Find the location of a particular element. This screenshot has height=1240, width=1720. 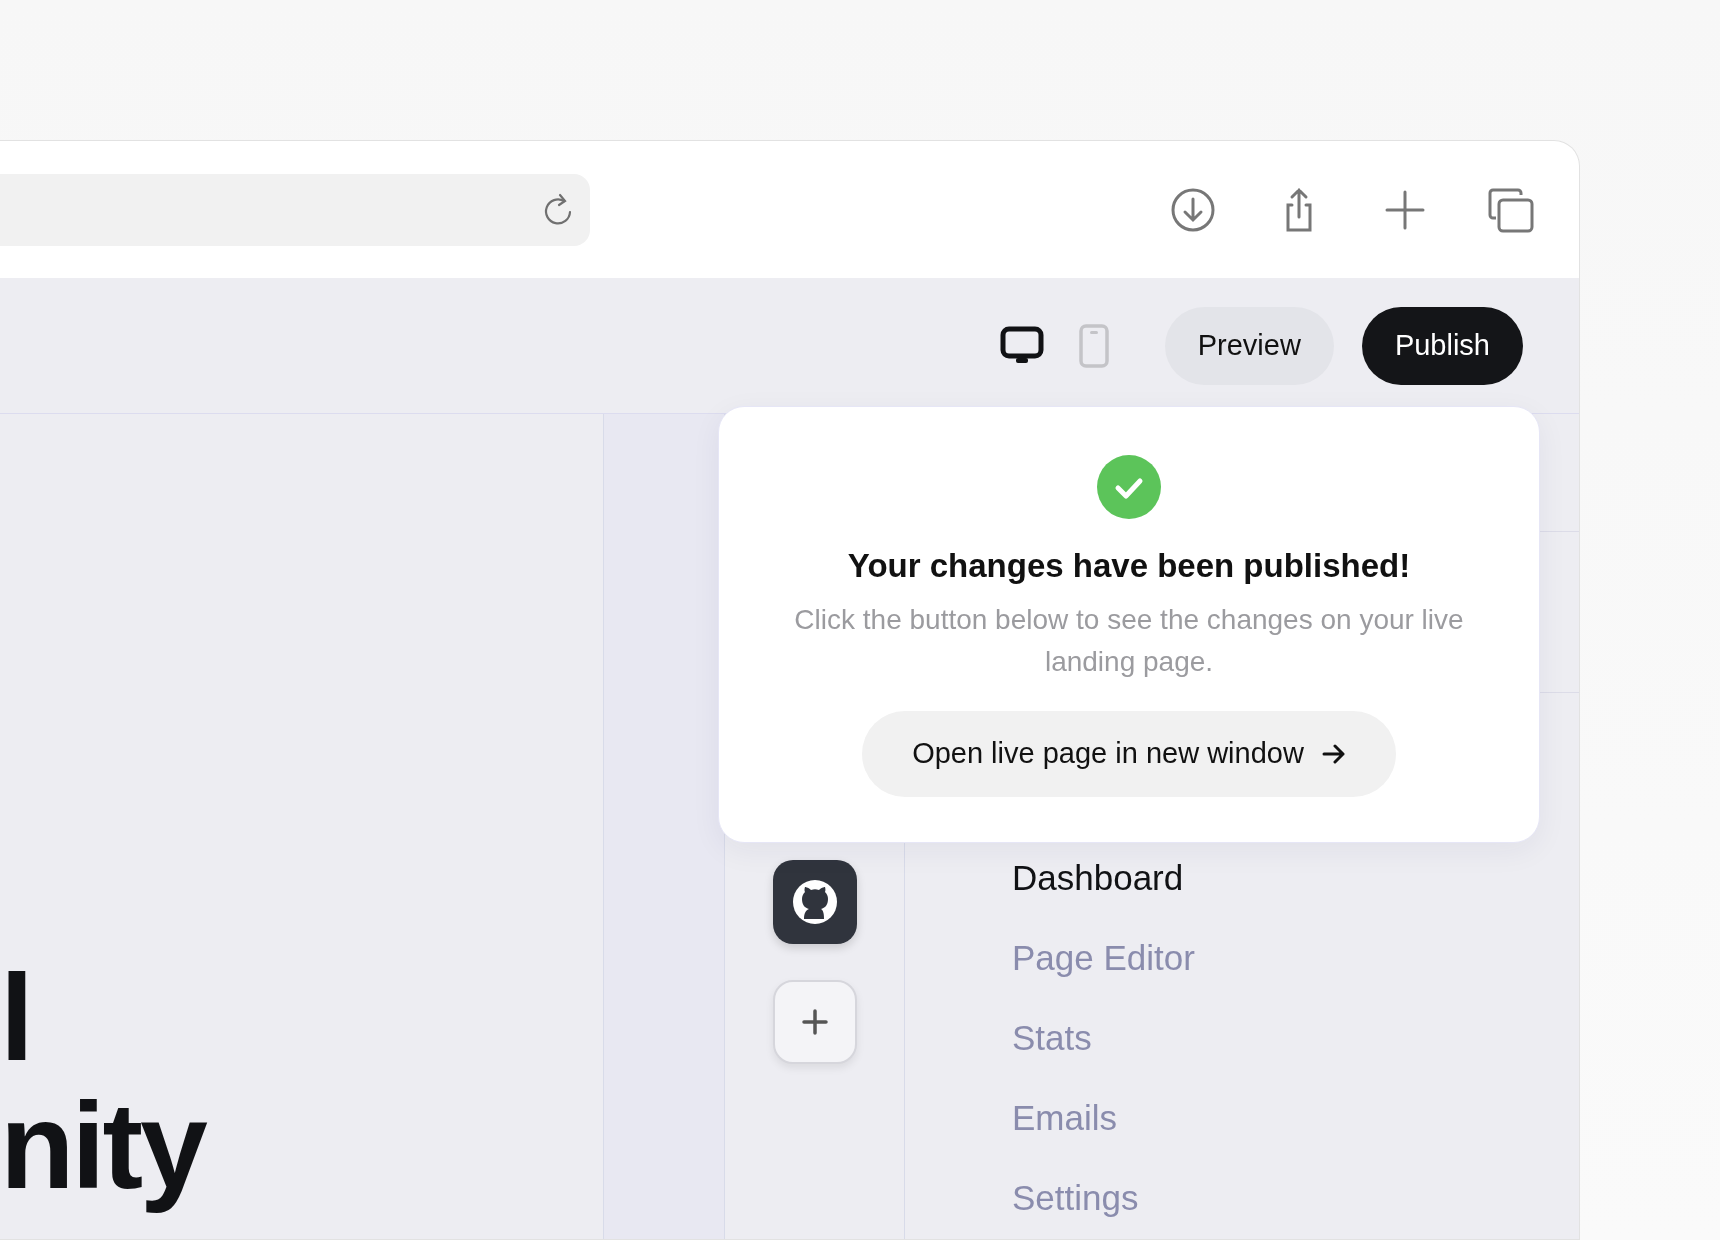

plus-icon is located at coordinates (814, 1022).